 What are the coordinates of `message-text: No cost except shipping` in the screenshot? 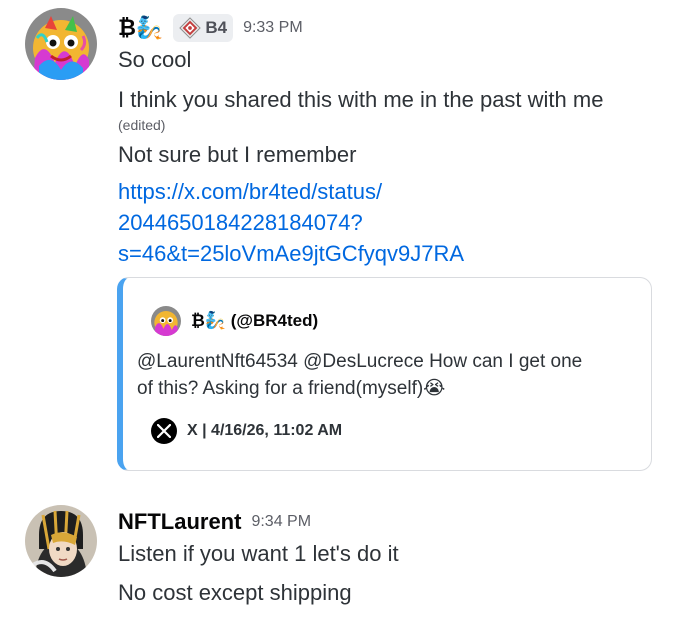 It's located at (235, 592).